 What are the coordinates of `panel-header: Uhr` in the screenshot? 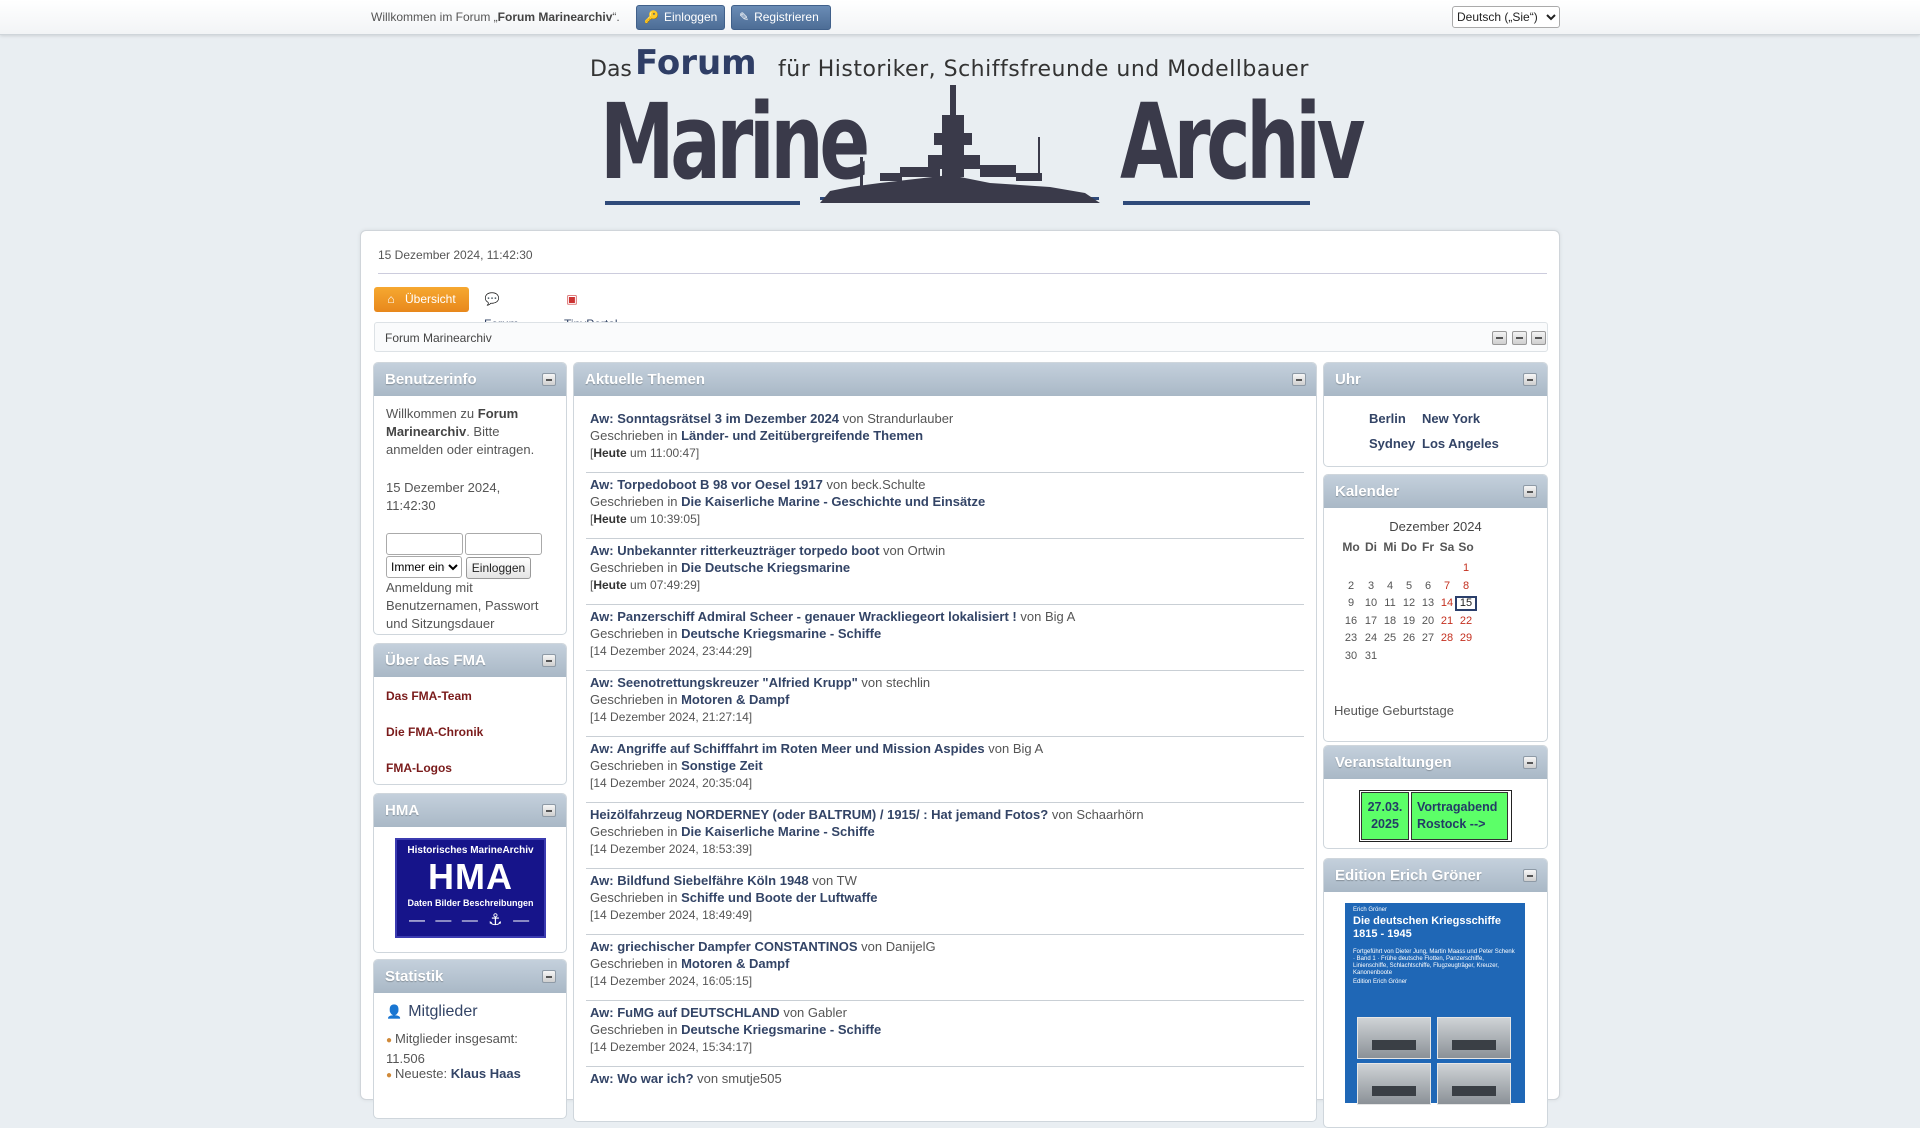 It's located at (1435, 379).